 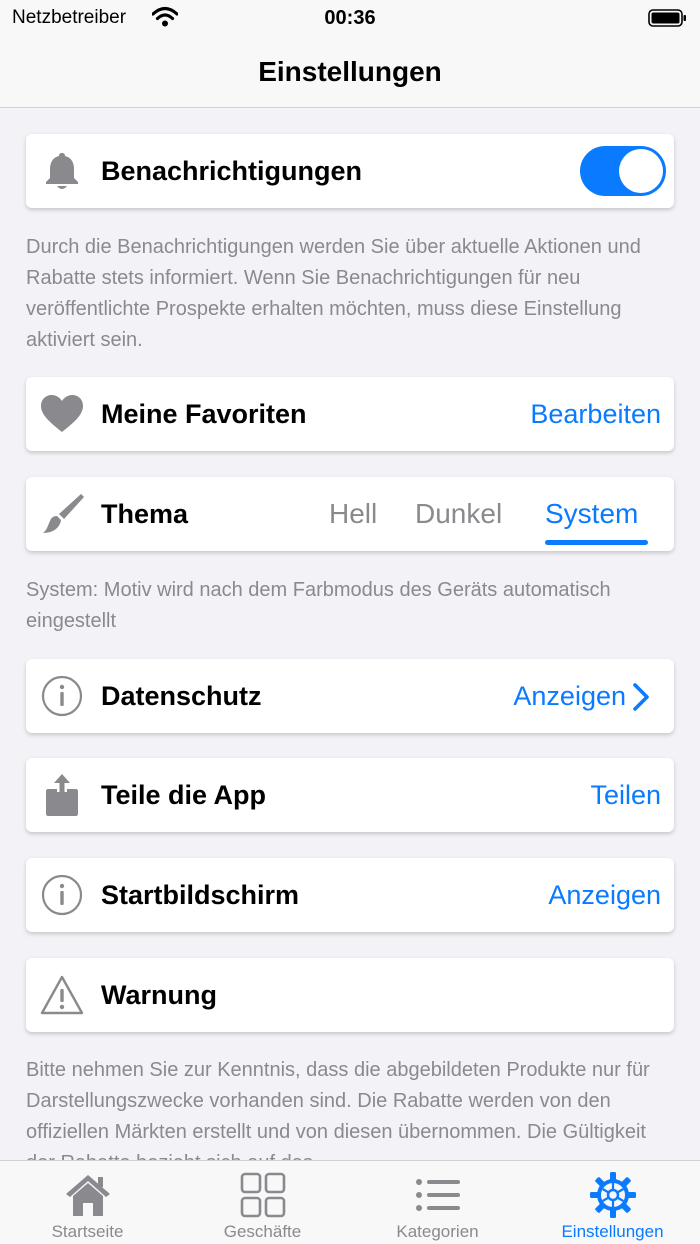 What do you see at coordinates (595, 414) in the screenshot?
I see `edit-favorites-button: Bearbeiten` at bounding box center [595, 414].